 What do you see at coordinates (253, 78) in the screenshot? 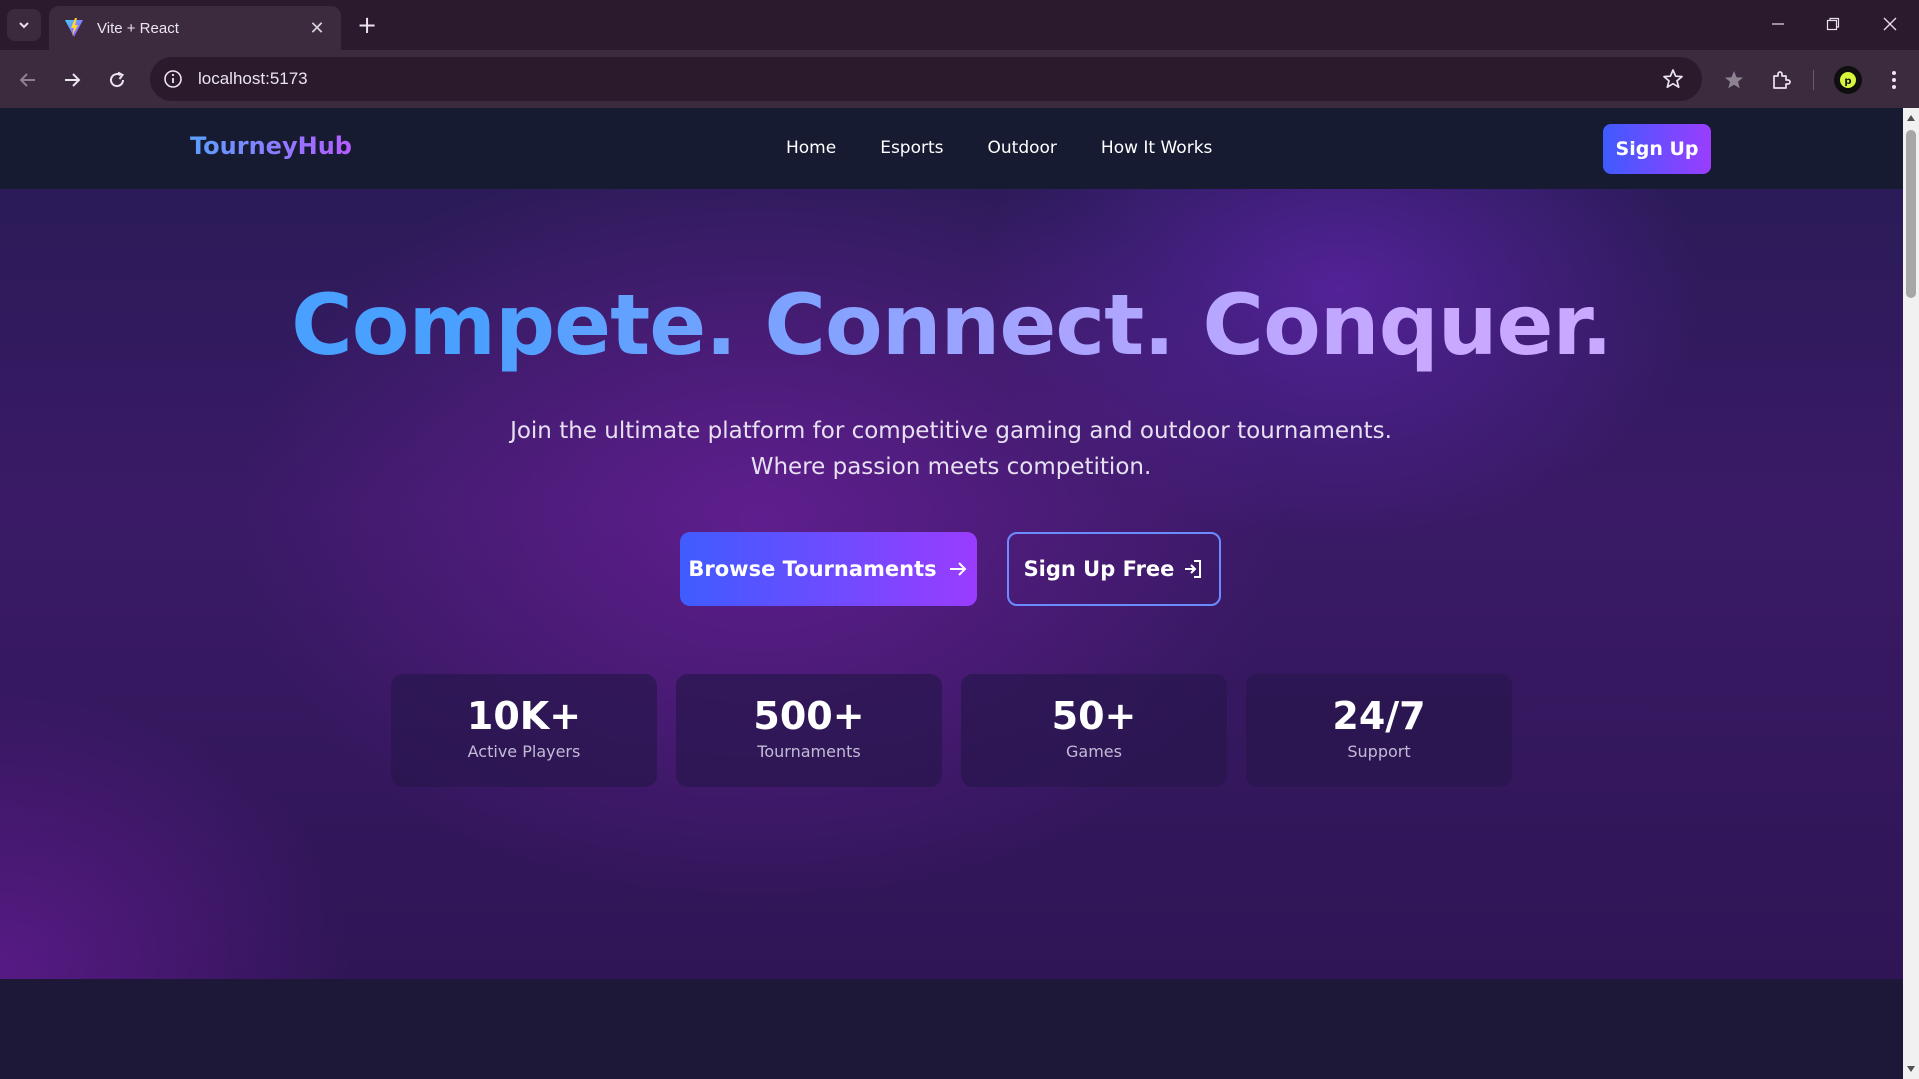
I see `url-text: localhost:5173` at bounding box center [253, 78].